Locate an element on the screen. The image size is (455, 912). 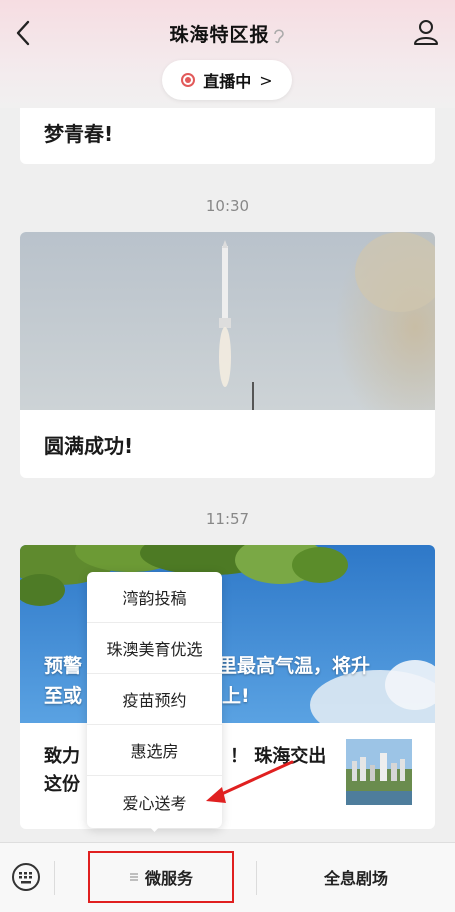
user-icon is located at coordinates (426, 32).